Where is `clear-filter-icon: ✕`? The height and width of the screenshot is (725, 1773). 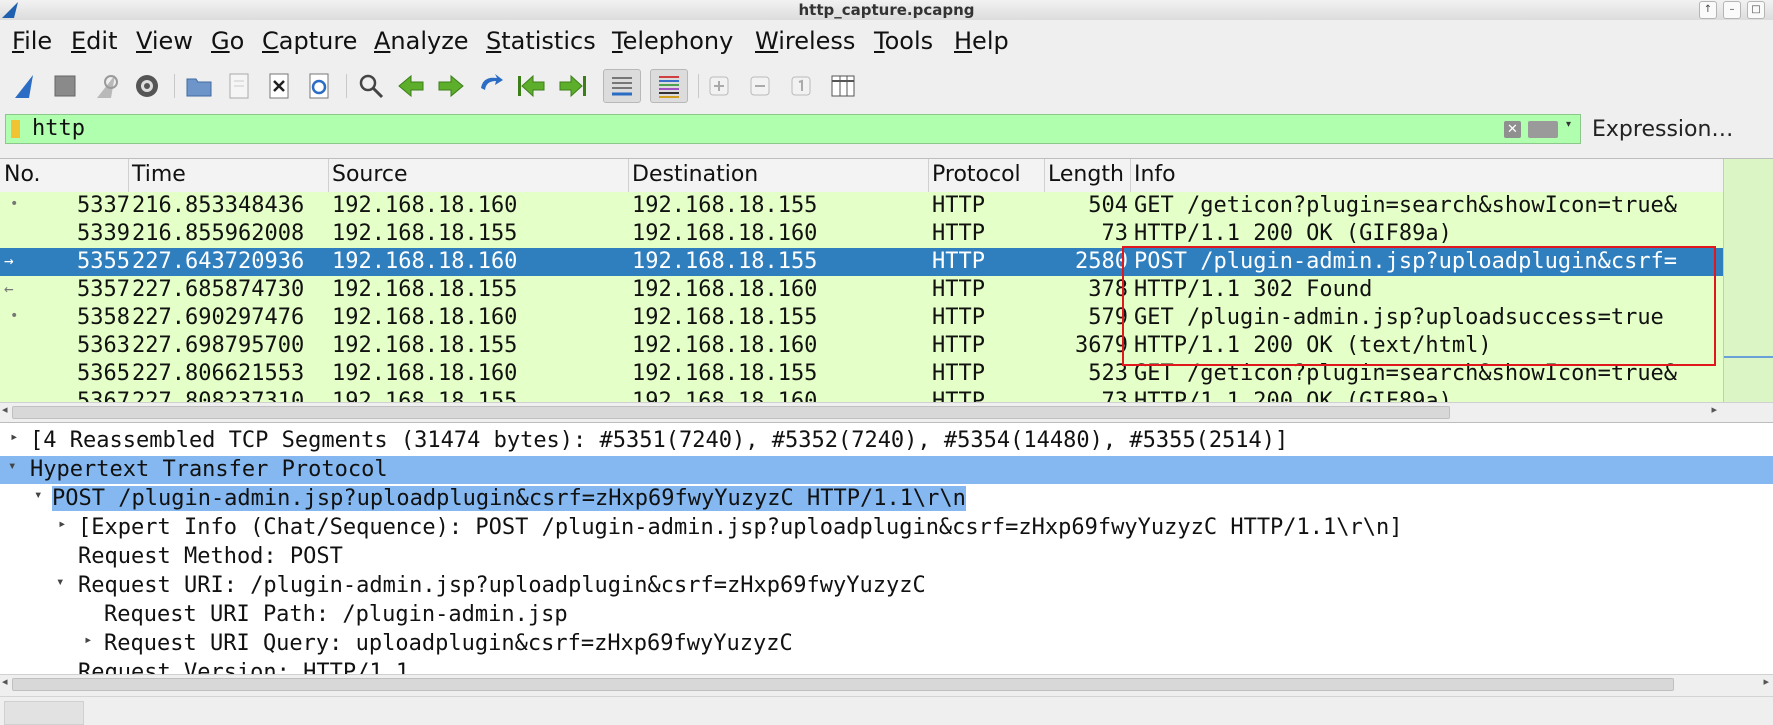 clear-filter-icon: ✕ is located at coordinates (1512, 129).